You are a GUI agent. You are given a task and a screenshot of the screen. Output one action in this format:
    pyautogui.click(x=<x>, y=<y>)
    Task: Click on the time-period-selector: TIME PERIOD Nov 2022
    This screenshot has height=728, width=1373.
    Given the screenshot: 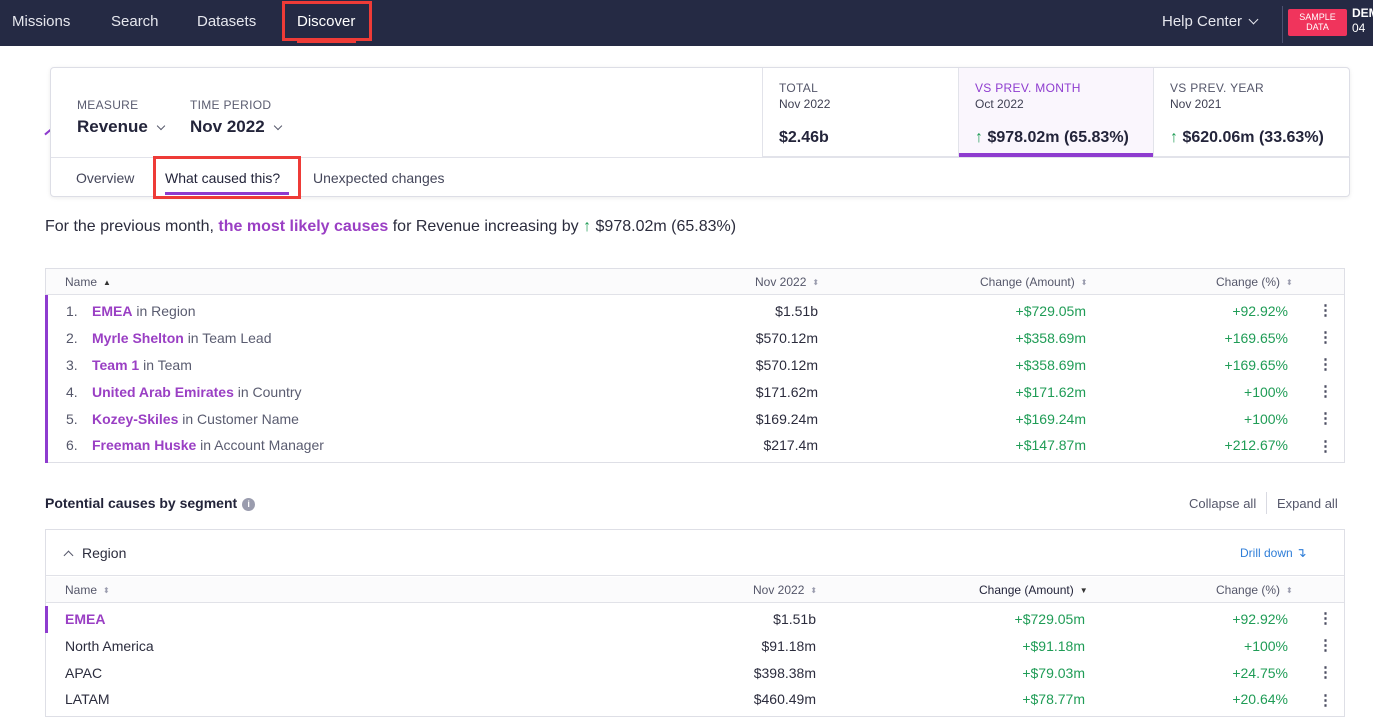 What is the action you would take?
    pyautogui.click(x=236, y=117)
    